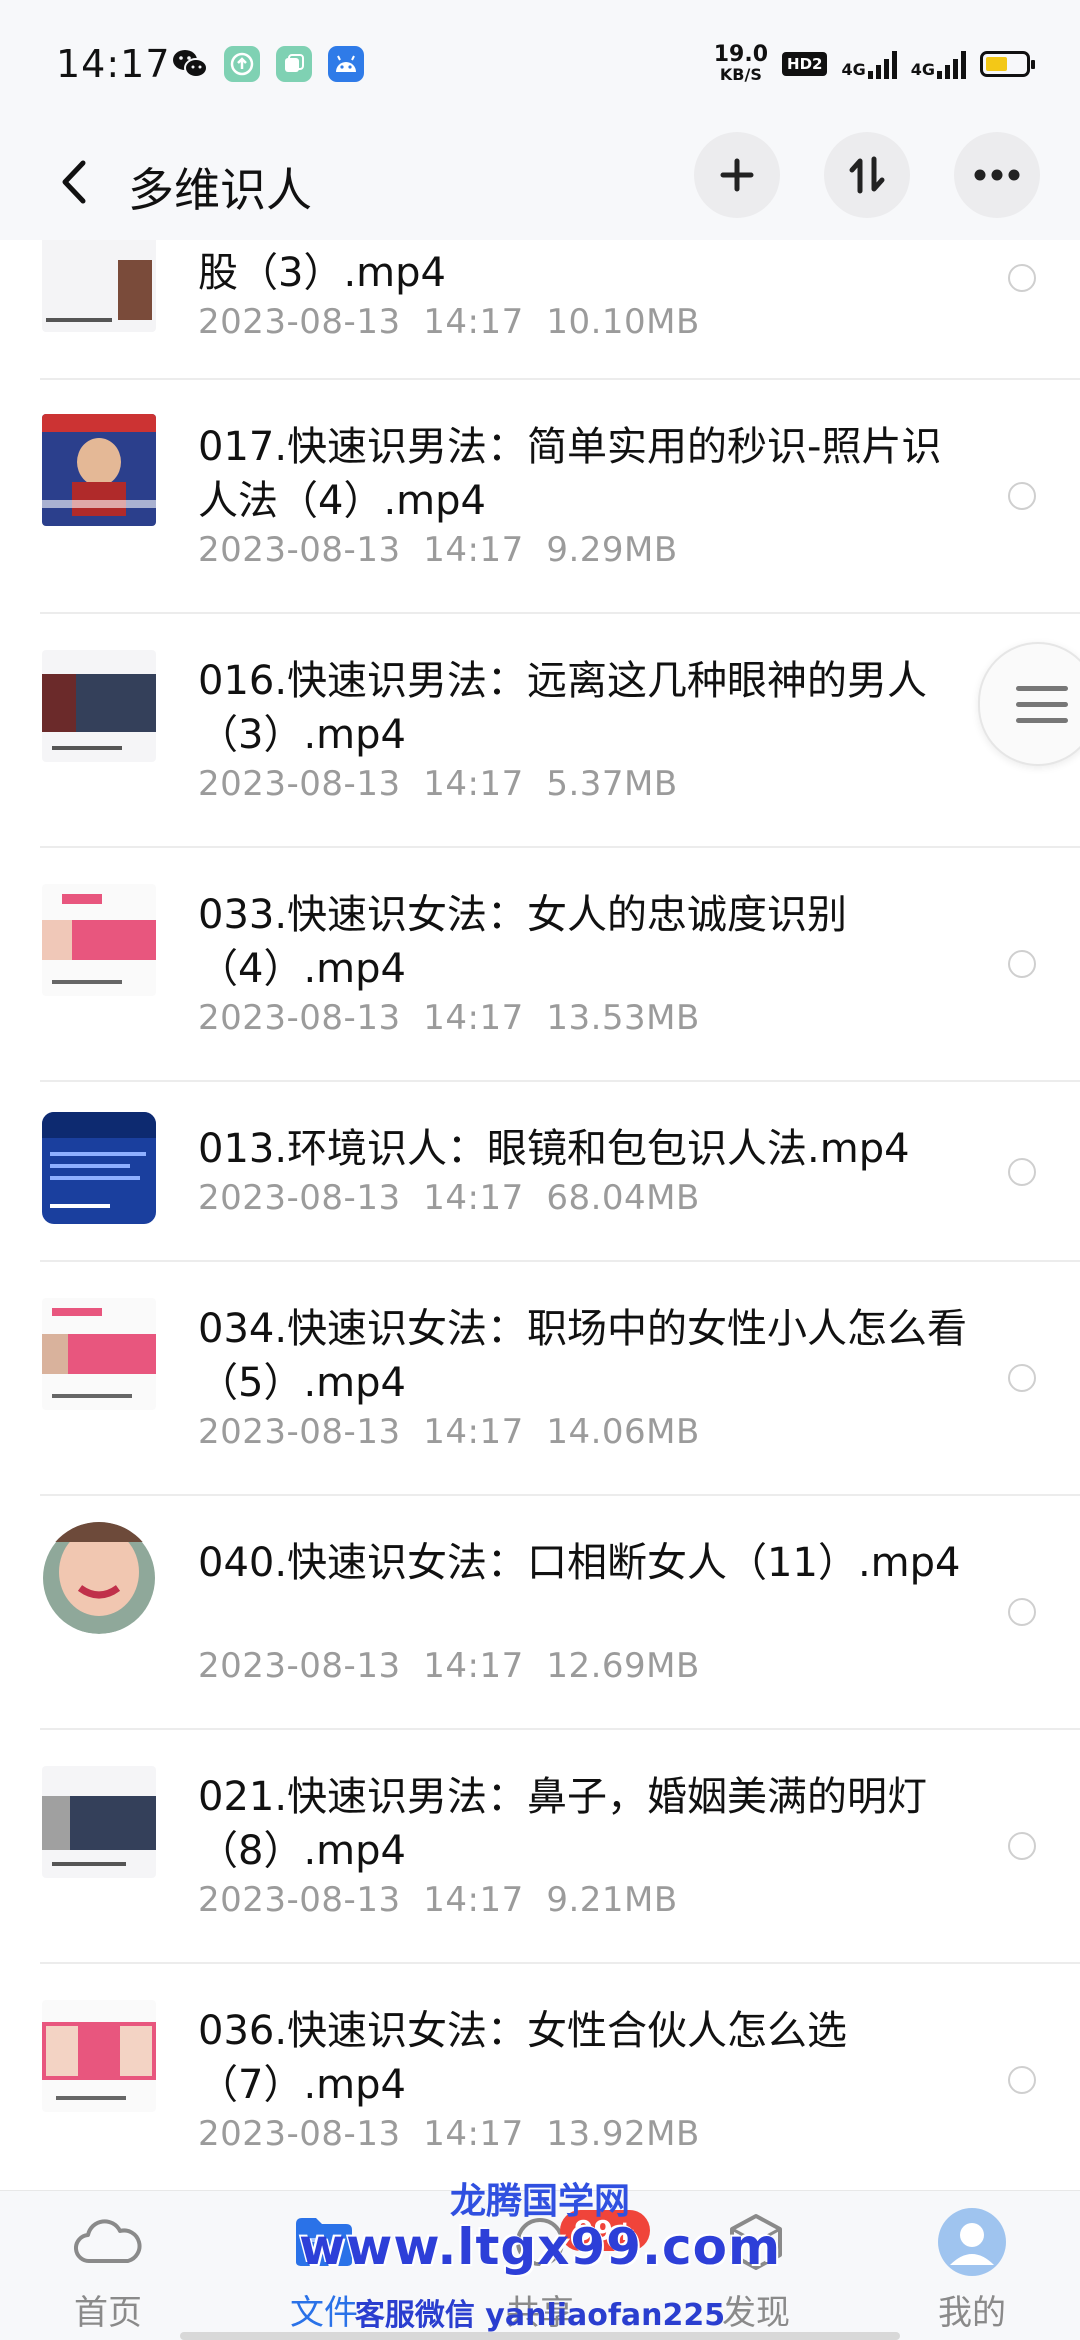 The width and height of the screenshot is (1080, 2340). Describe the element at coordinates (322, 273) in the screenshot. I see `file-name: 股（3）.mp4` at that location.